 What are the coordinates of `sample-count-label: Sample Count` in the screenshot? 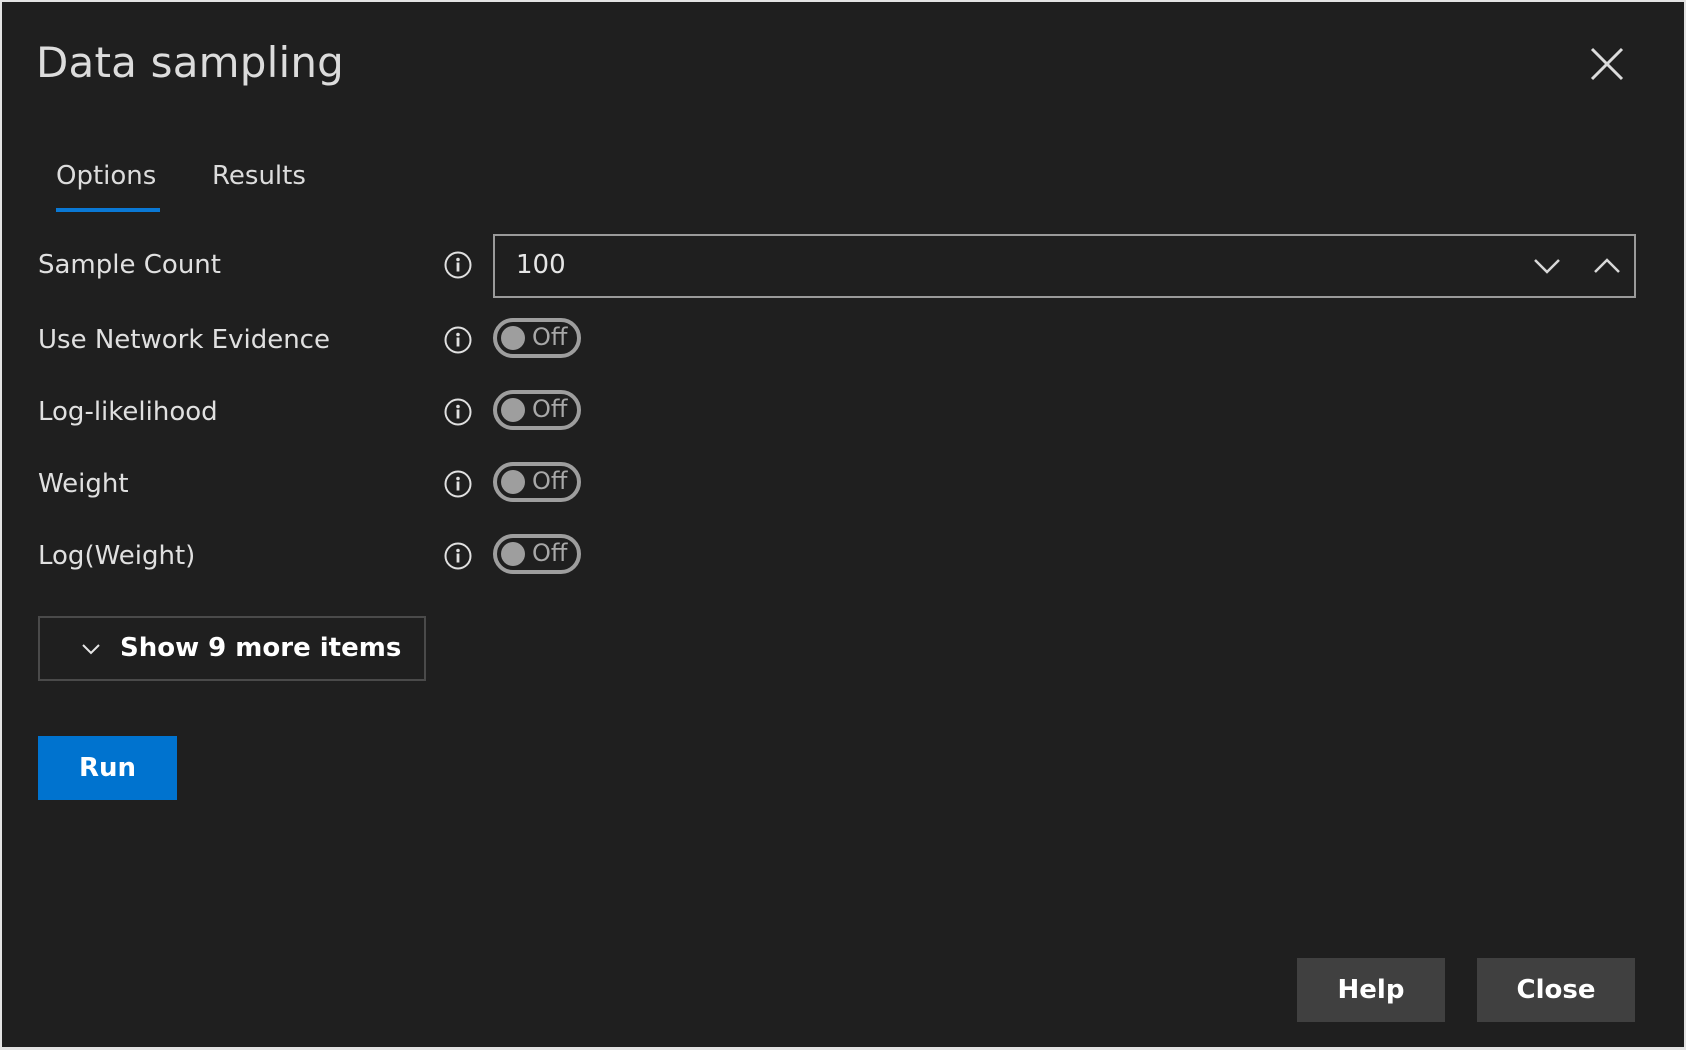 It's located at (129, 265).